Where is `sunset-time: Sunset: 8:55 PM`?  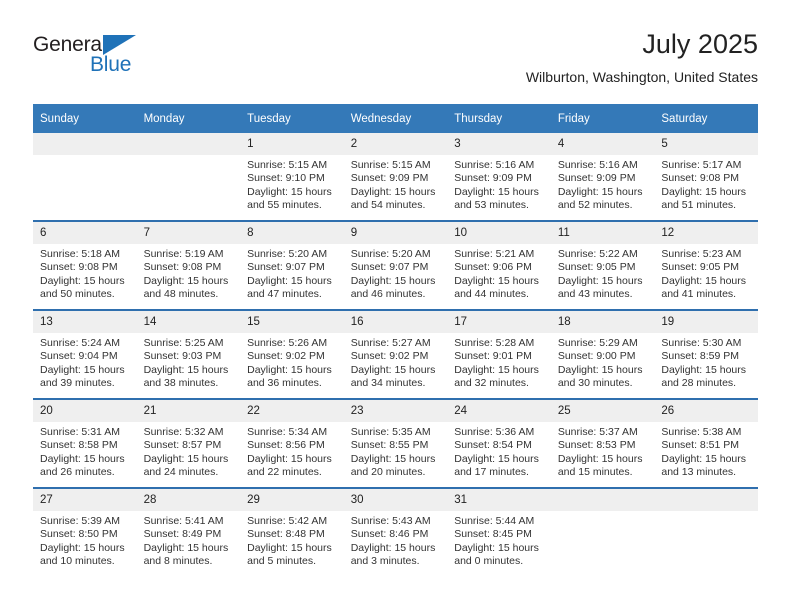 sunset-time: Sunset: 8:55 PM is located at coordinates (389, 445).